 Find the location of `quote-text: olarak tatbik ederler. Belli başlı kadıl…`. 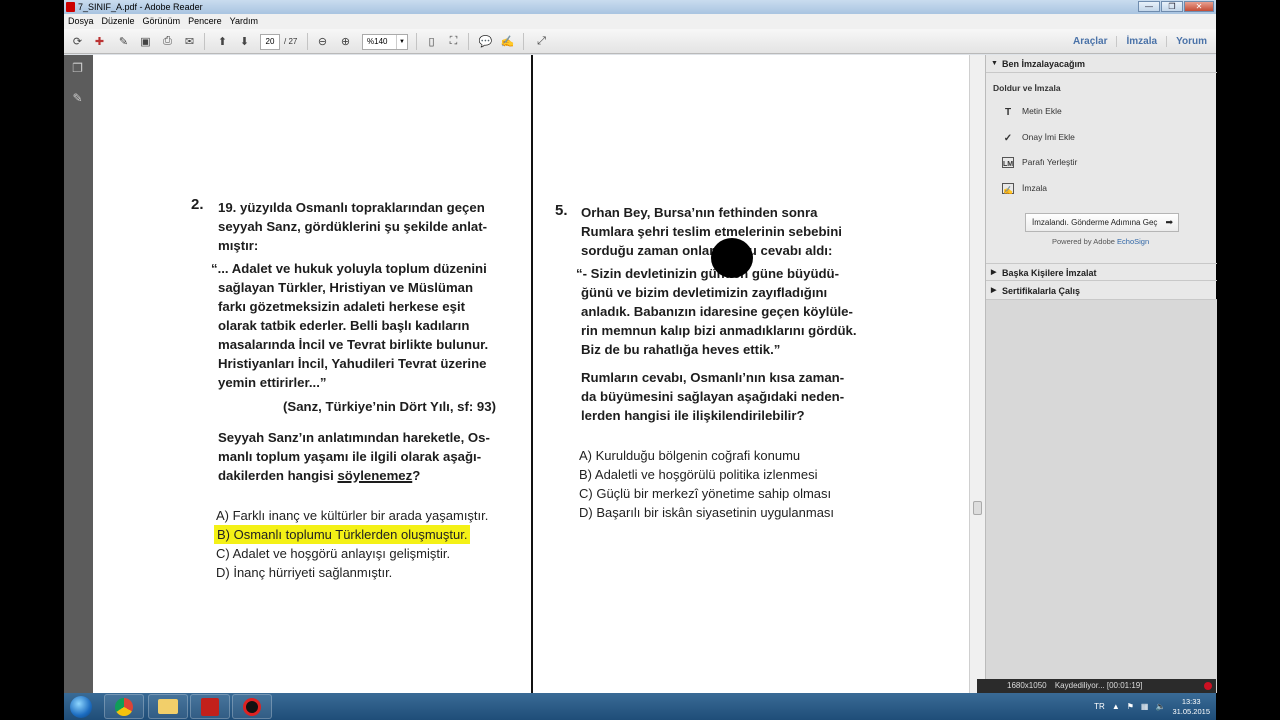

quote-text: olarak tatbik ederler. Belli başlı kadıl… is located at coordinates (344, 325).